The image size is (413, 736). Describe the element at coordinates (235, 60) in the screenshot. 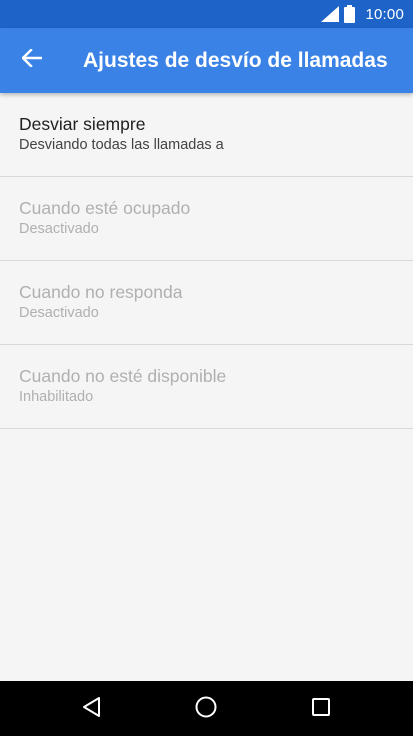

I see `page-title: Ajustes de desvío de llamadas` at that location.